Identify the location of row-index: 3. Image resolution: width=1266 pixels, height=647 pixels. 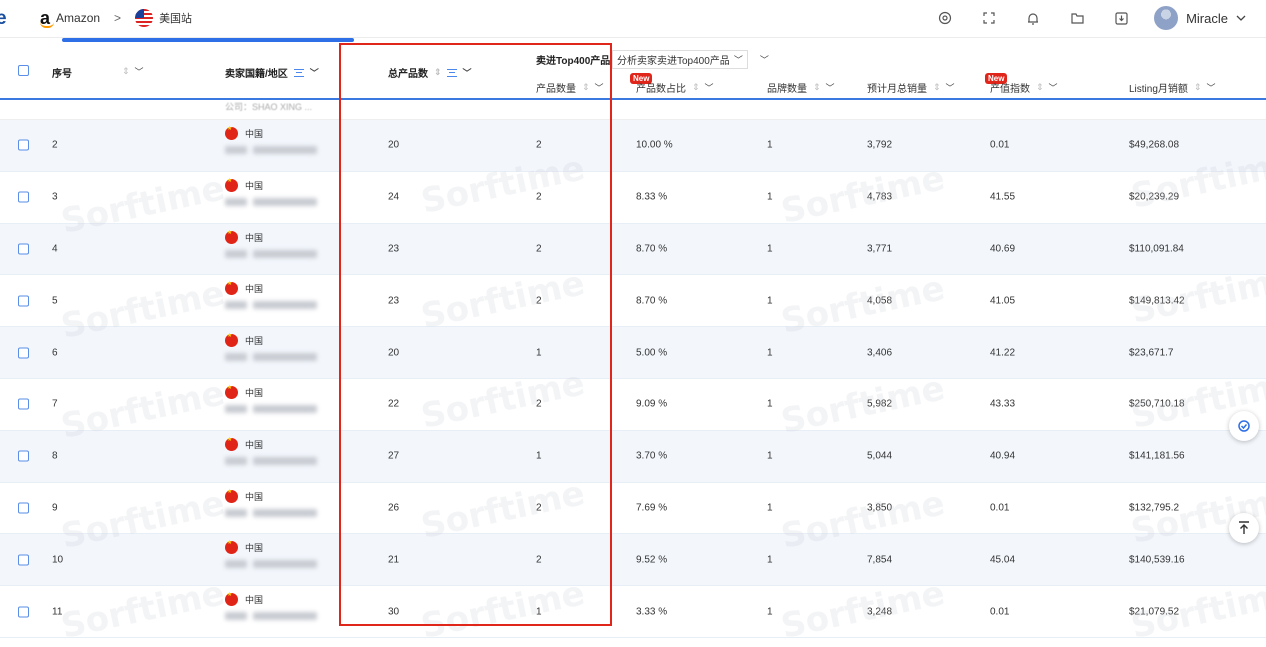
(55, 197).